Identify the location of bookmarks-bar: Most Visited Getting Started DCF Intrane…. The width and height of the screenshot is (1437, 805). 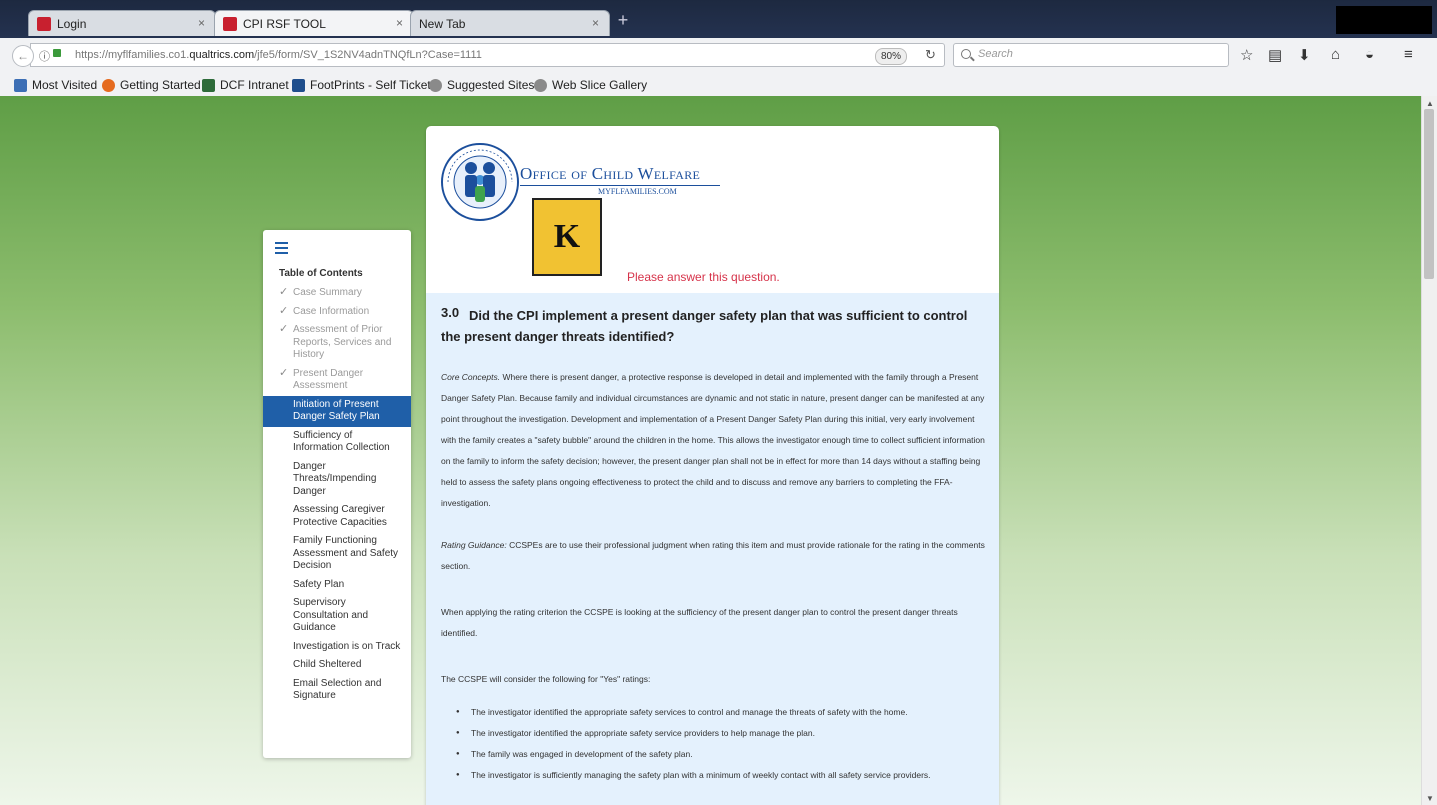
(718, 85).